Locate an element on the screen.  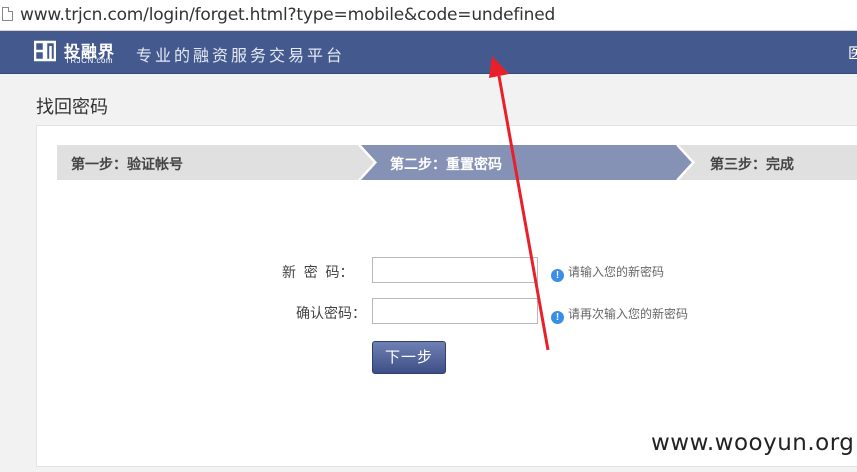
new-password-input is located at coordinates (455, 270).